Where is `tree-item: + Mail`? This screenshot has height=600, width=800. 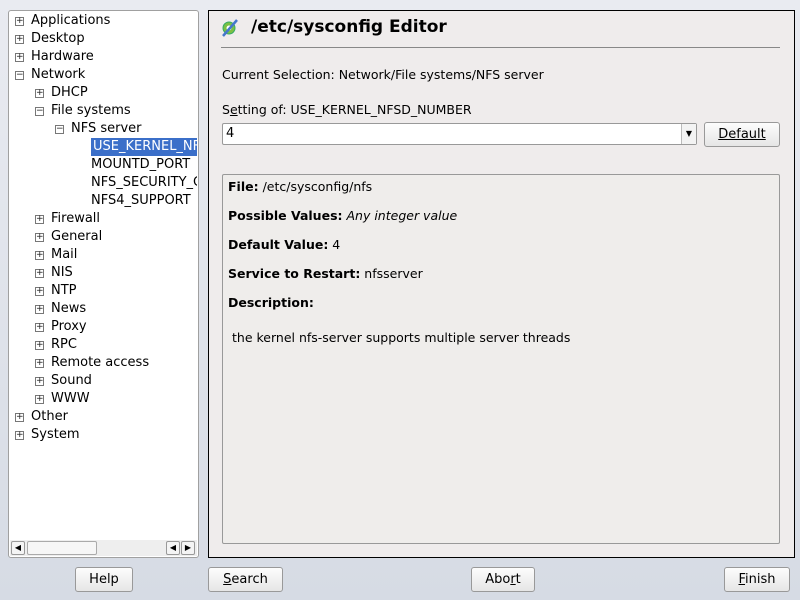
tree-item: + Mail is located at coordinates (56, 255).